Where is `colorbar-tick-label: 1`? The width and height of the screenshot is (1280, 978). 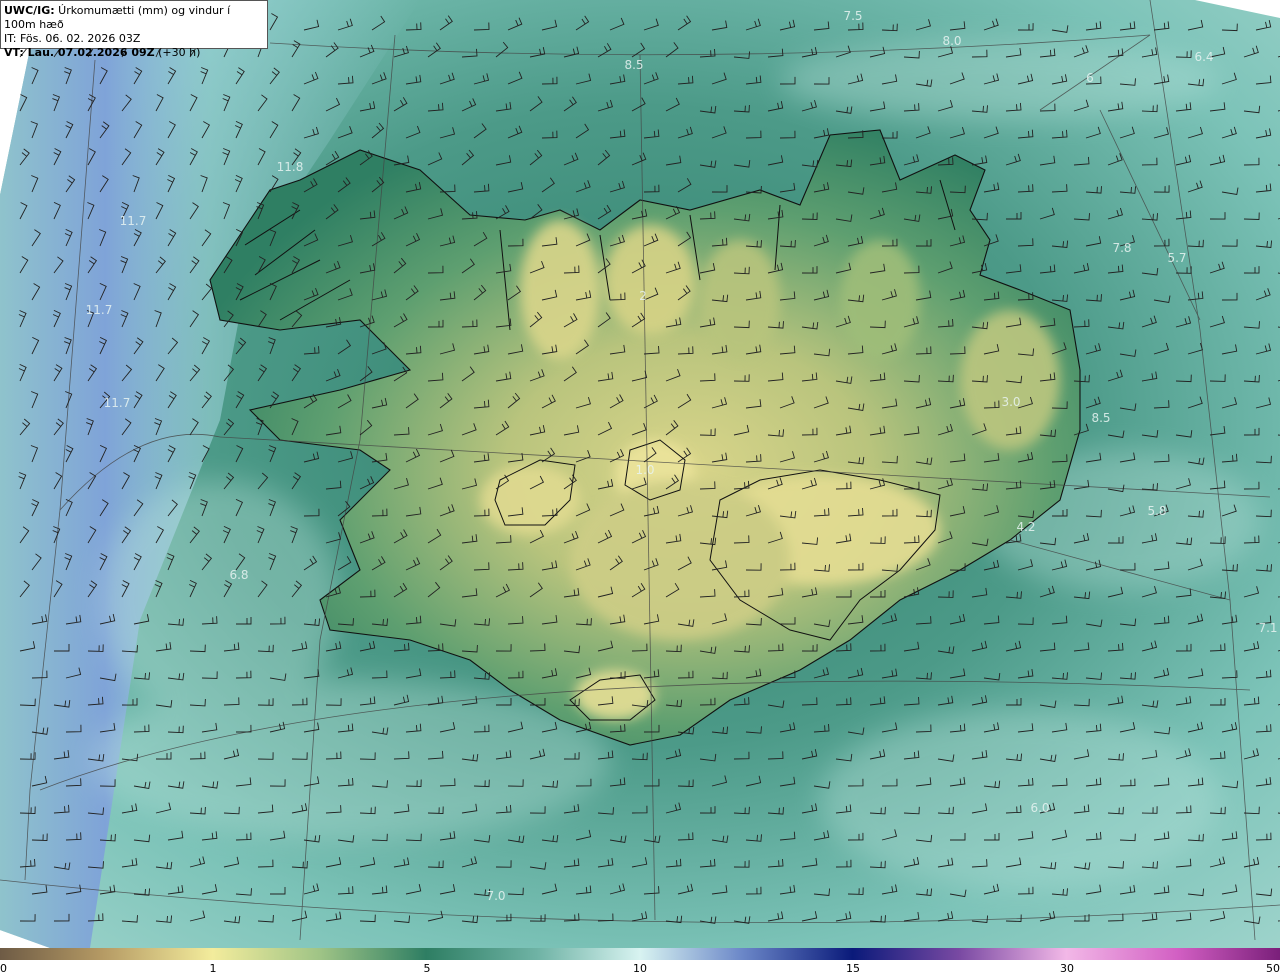 colorbar-tick-label: 1 is located at coordinates (213, 968).